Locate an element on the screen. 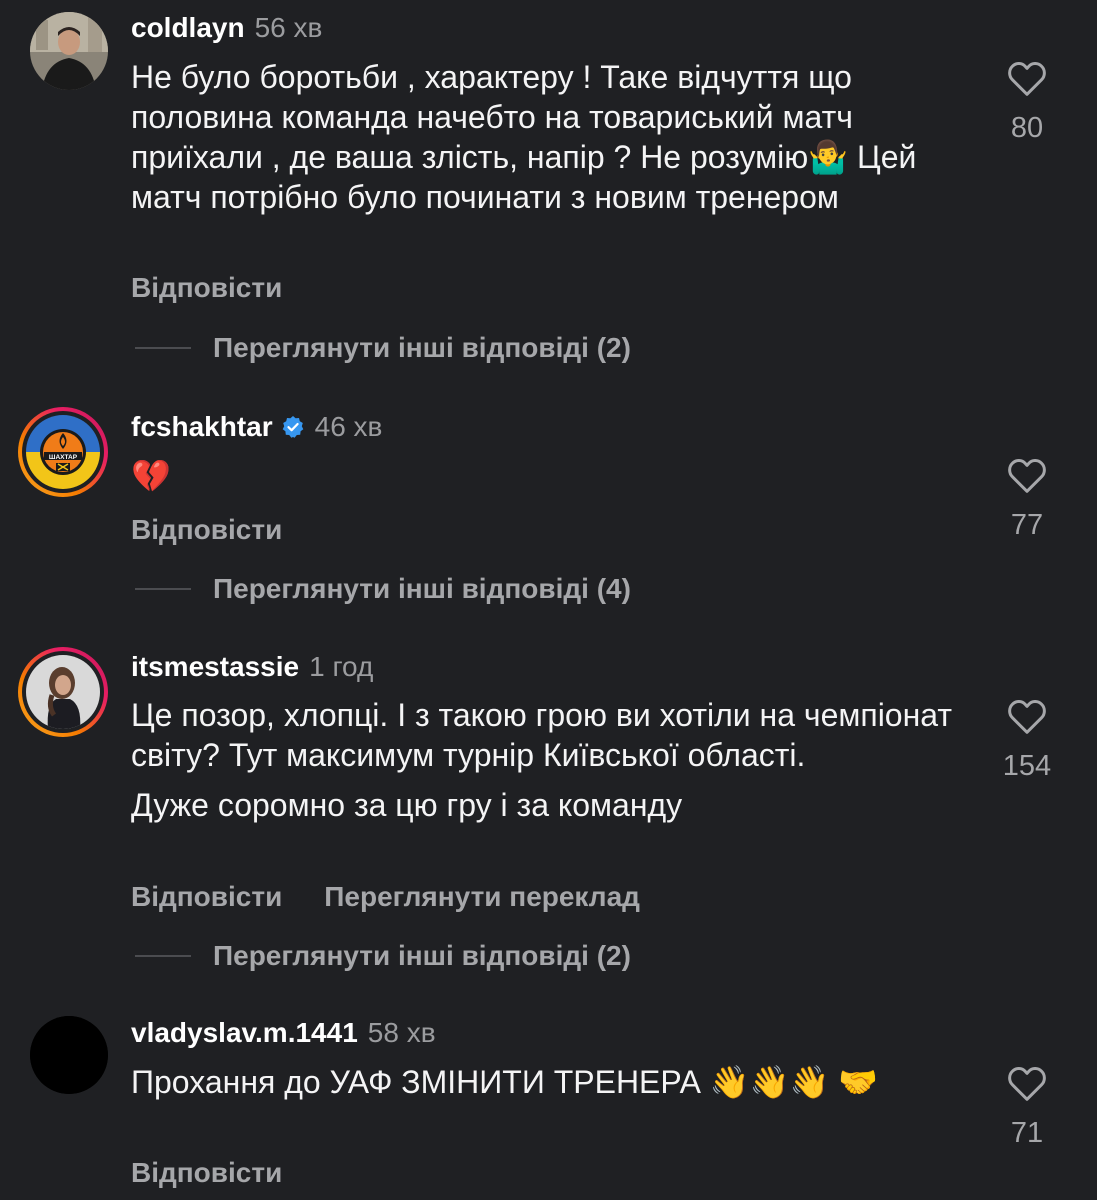 Image resolution: width=1097 pixels, height=1200 pixels. comment-body: Прохання до УАФ ЗМІНИТИ ТРЕНЕРА 👋👋👋 🤝 is located at coordinates (505, 1082).